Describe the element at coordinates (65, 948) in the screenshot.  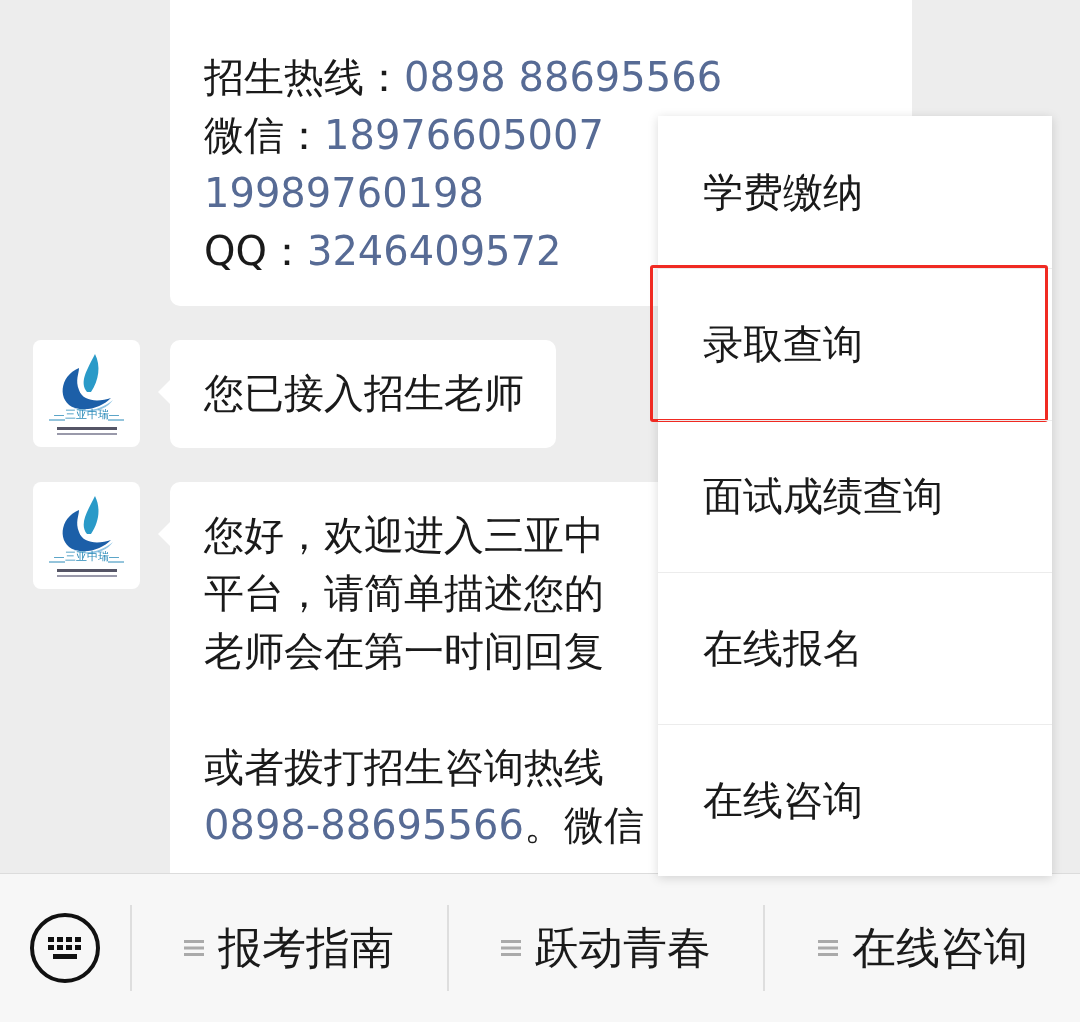
I see `keyboard-icon` at that location.